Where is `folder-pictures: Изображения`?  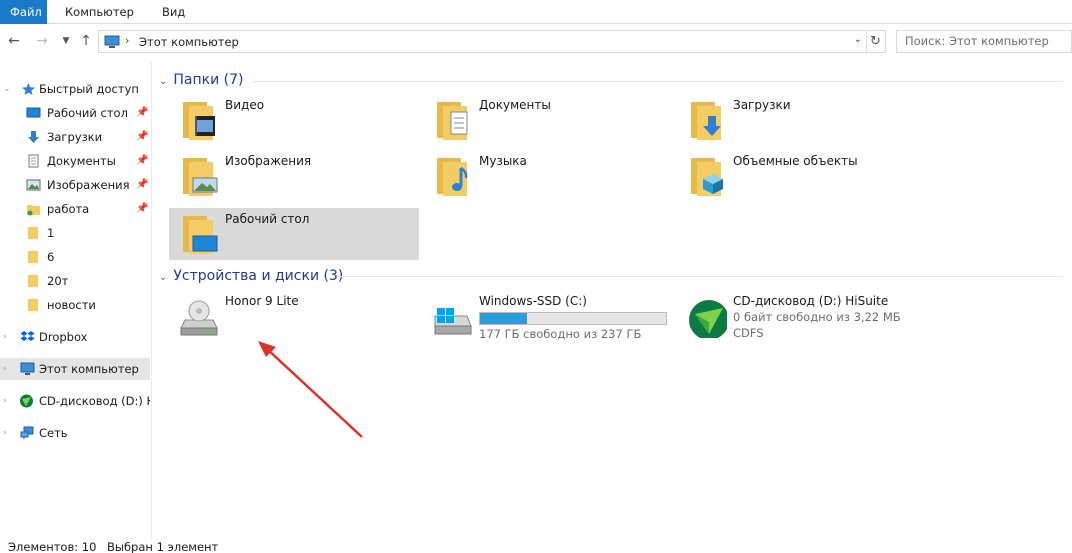
folder-pictures: Изображения is located at coordinates (294, 176).